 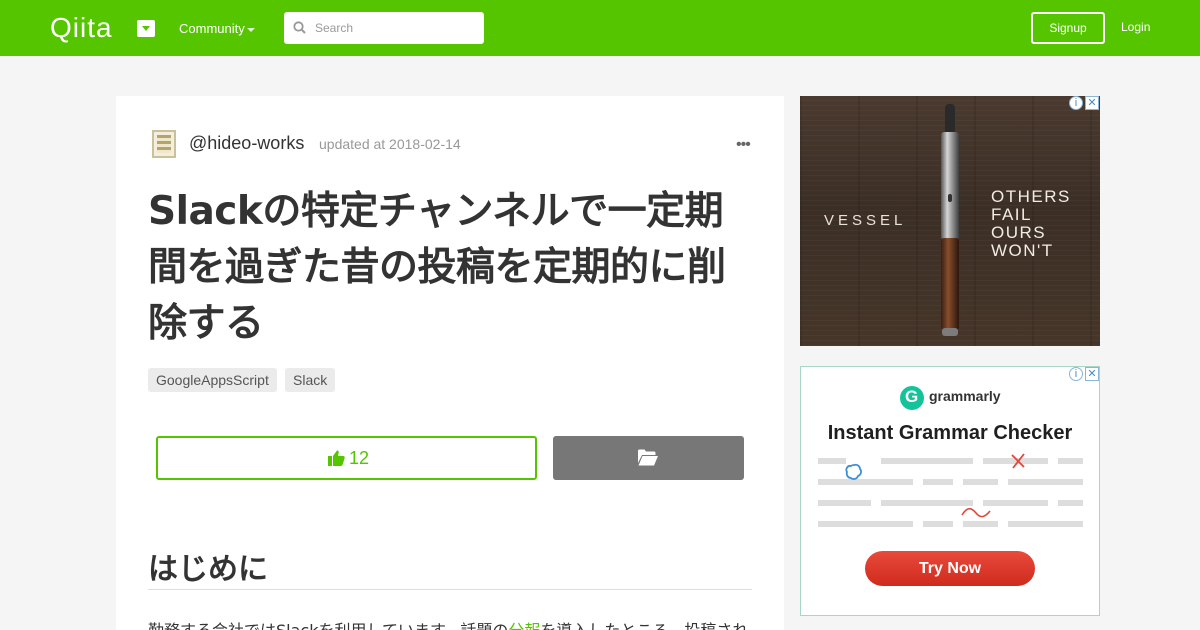 What do you see at coordinates (524, 625) in the screenshot?
I see `bunpo-link: 分報` at bounding box center [524, 625].